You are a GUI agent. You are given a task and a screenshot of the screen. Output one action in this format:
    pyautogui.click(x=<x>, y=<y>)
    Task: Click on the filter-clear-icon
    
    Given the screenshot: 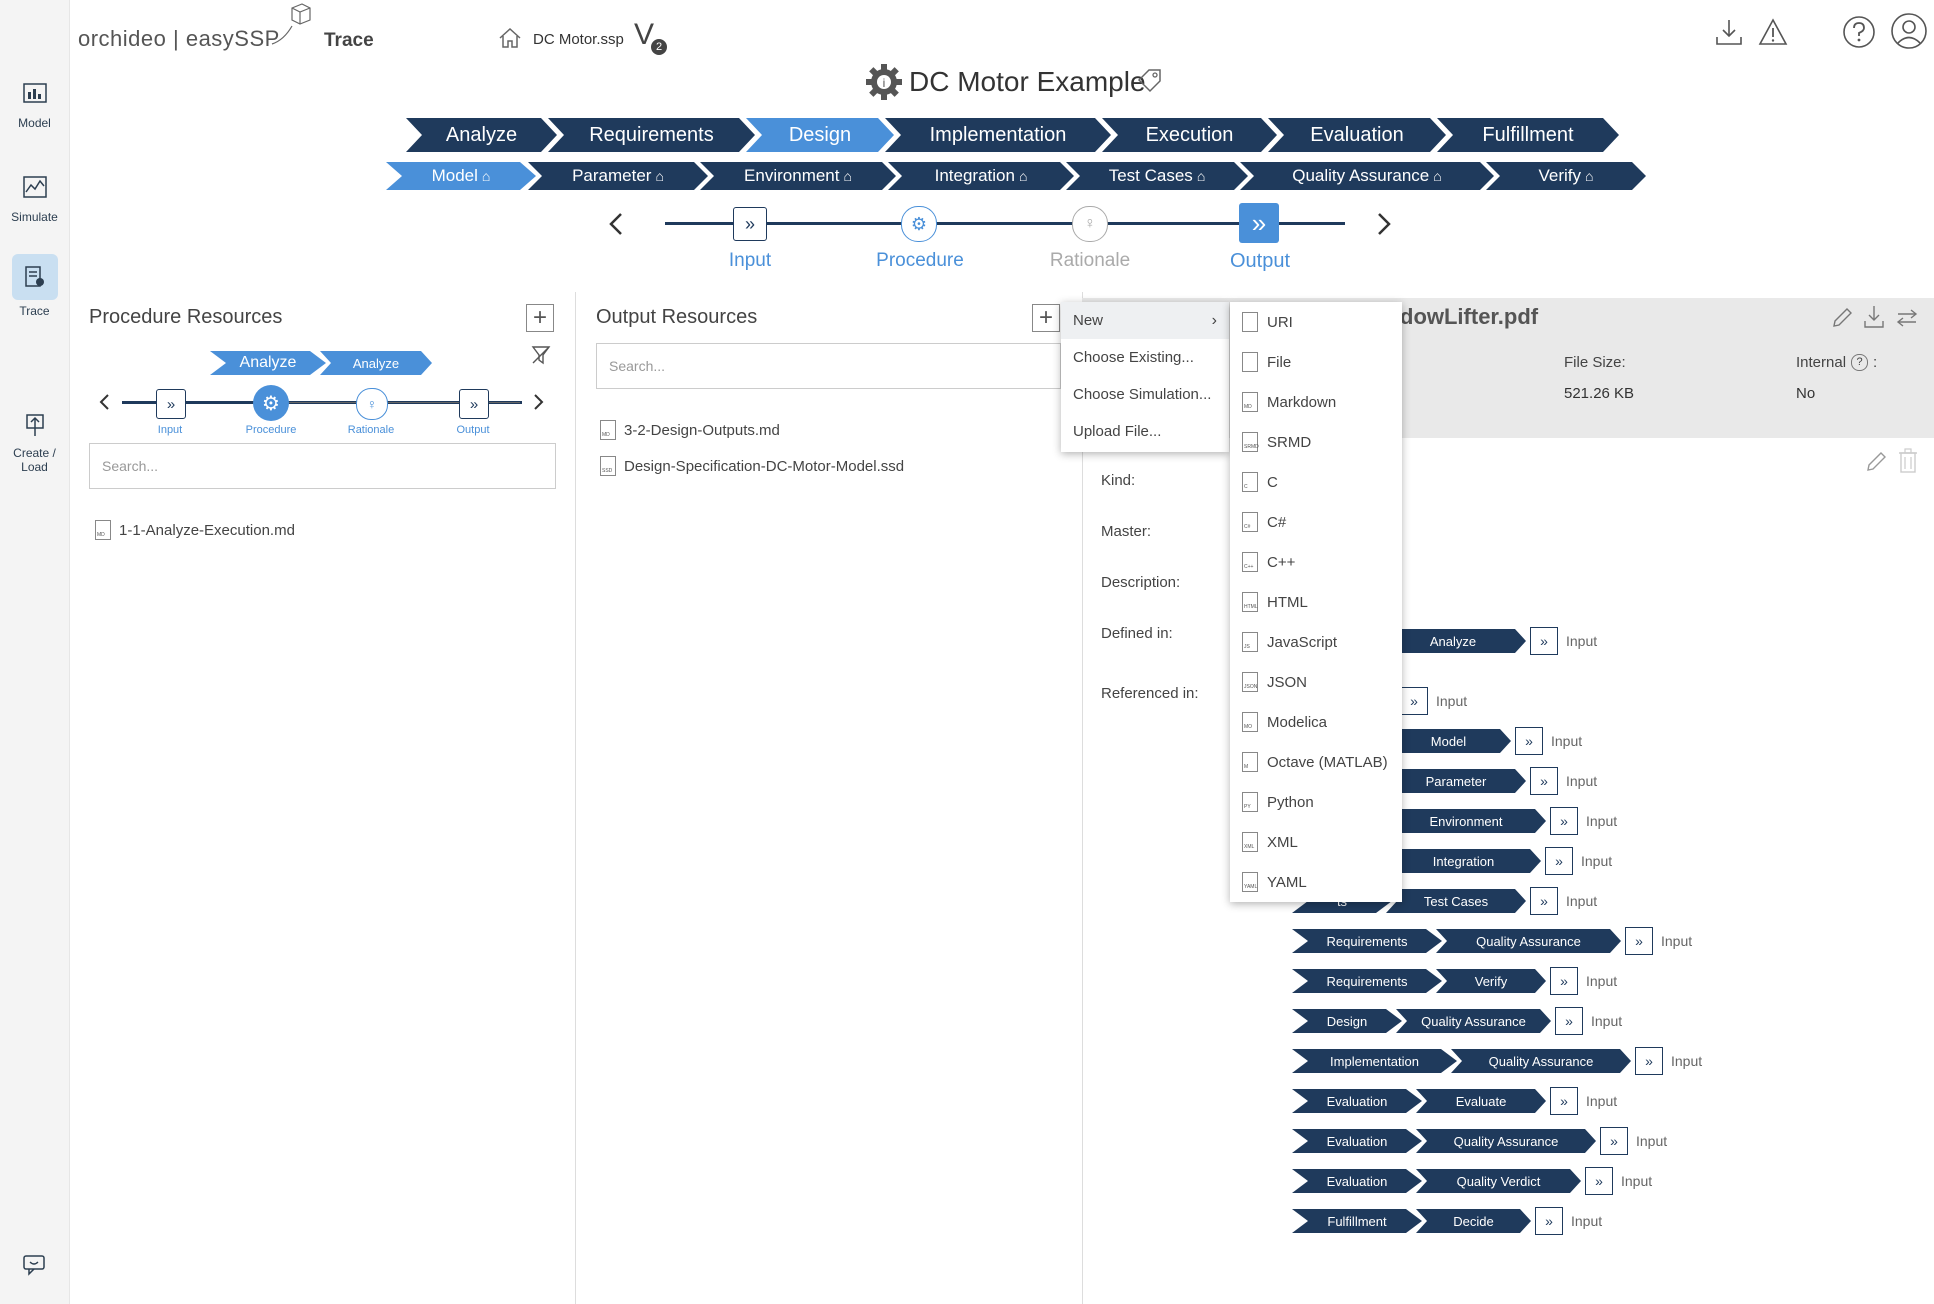 What is the action you would take?
    pyautogui.click(x=541, y=355)
    